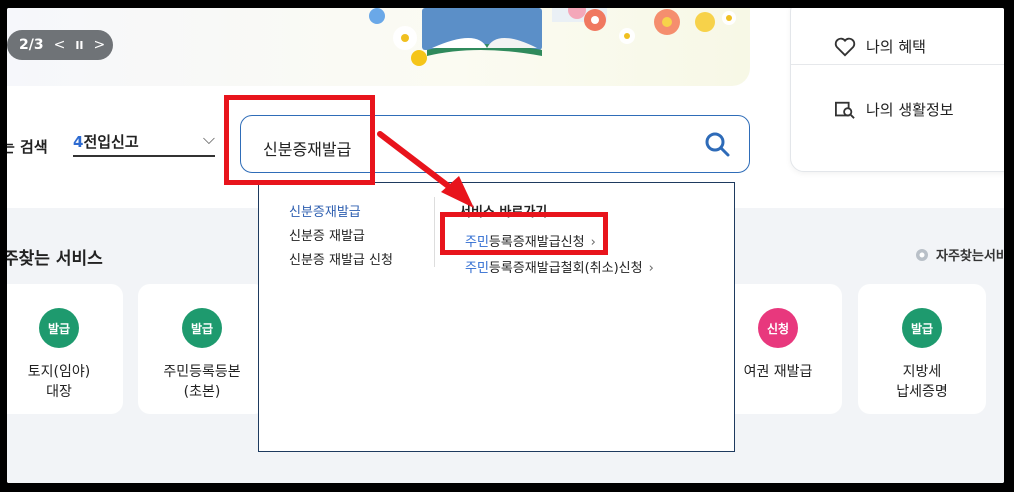  I want to click on search-doc-icon, so click(845, 110).